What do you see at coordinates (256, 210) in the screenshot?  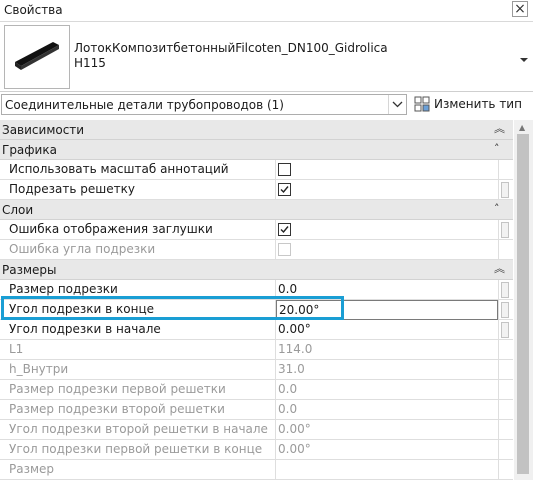 I see `group-layers: Слои ˄` at bounding box center [256, 210].